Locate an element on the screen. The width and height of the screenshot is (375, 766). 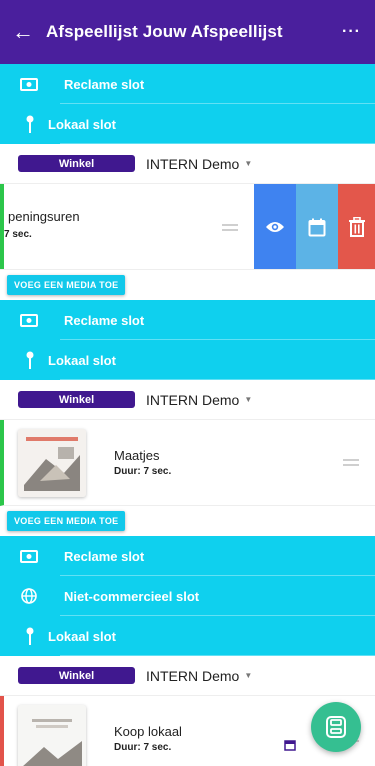
delete-button is located at coordinates (356, 226).